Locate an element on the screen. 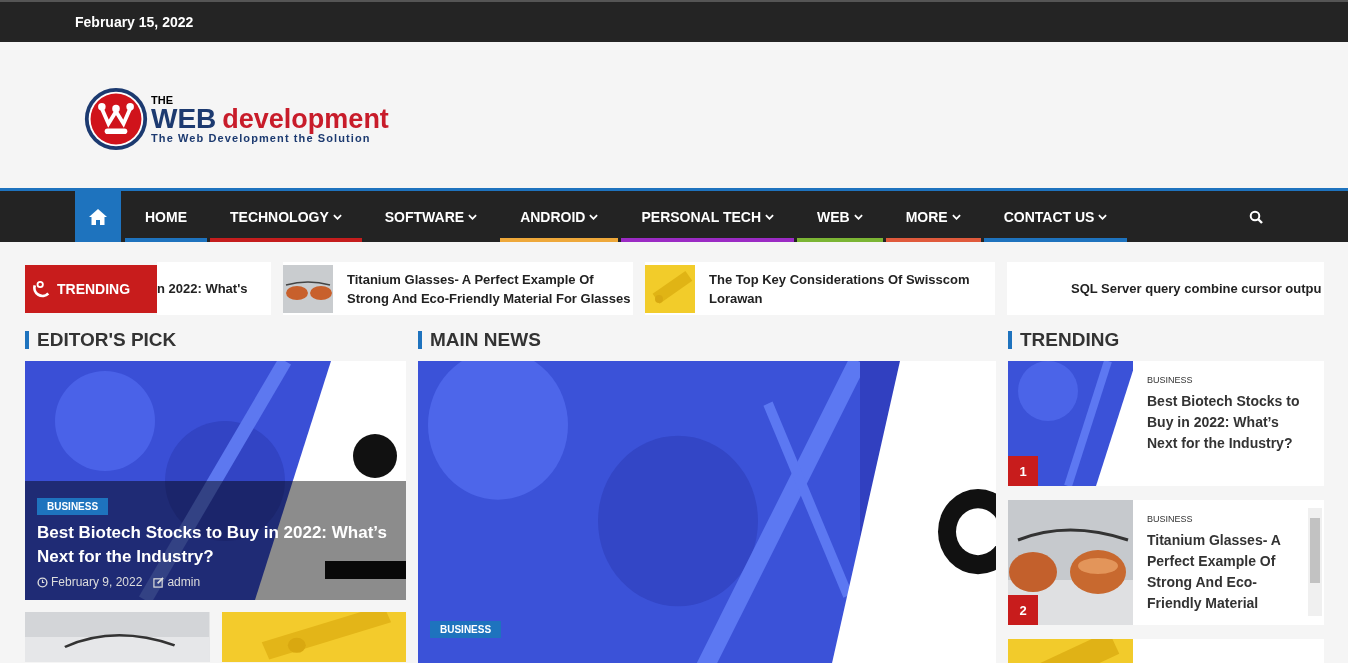 The width and height of the screenshot is (1348, 663). nav-link: ANDROID is located at coordinates (559, 216).